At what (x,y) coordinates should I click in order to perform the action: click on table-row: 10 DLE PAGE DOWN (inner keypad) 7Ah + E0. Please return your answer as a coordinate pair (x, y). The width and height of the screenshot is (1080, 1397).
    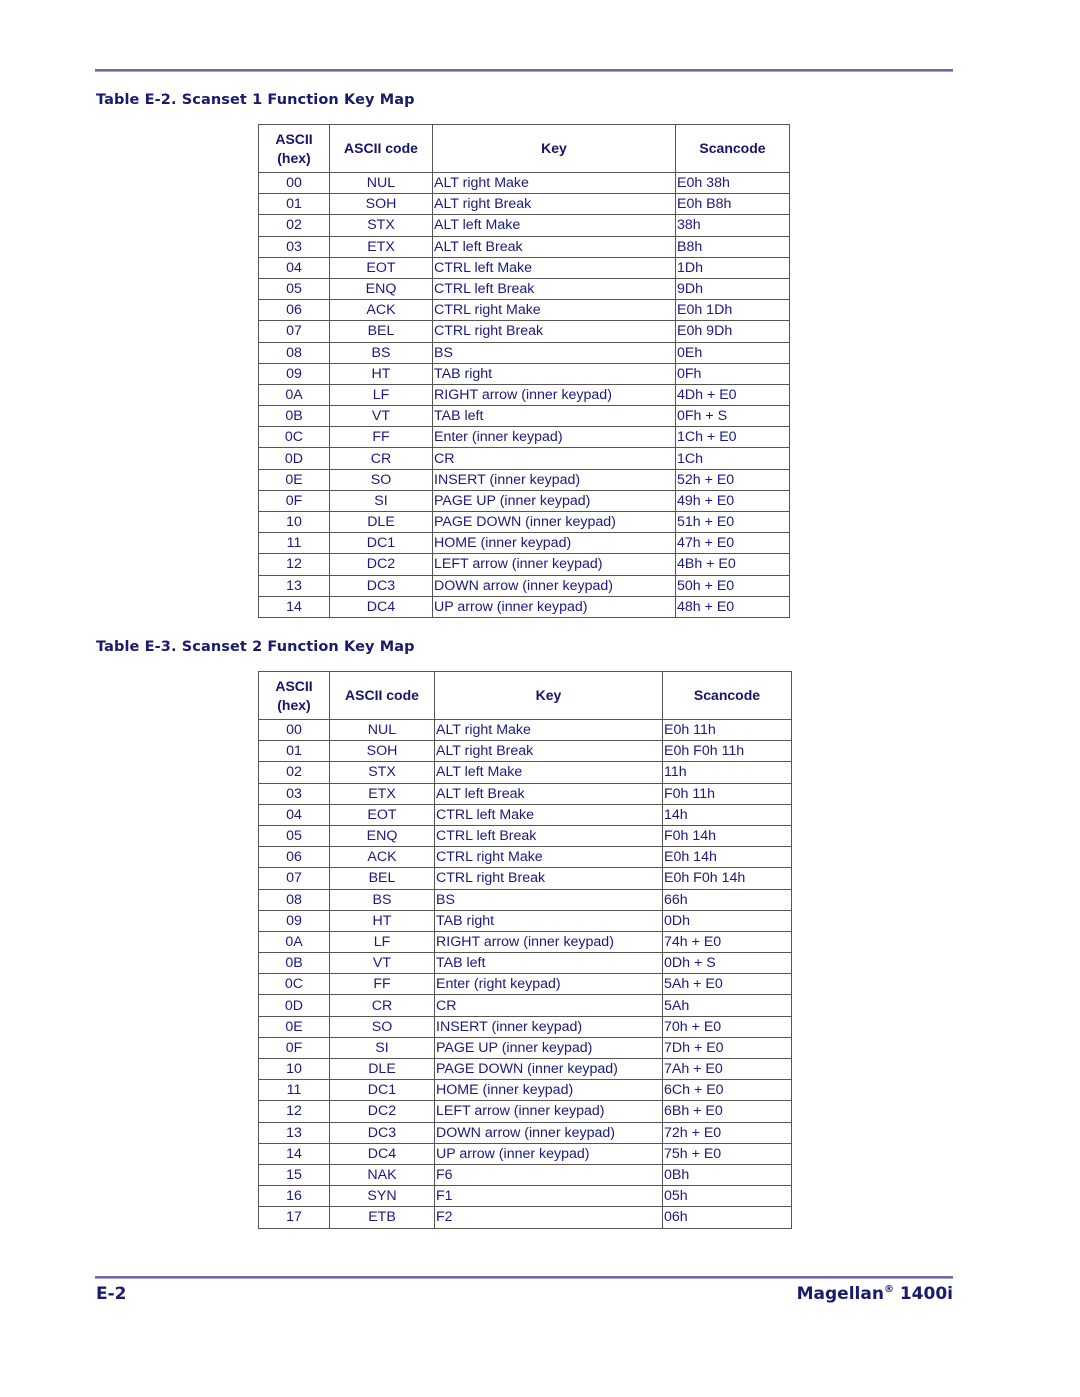
    Looking at the image, I should click on (525, 1069).